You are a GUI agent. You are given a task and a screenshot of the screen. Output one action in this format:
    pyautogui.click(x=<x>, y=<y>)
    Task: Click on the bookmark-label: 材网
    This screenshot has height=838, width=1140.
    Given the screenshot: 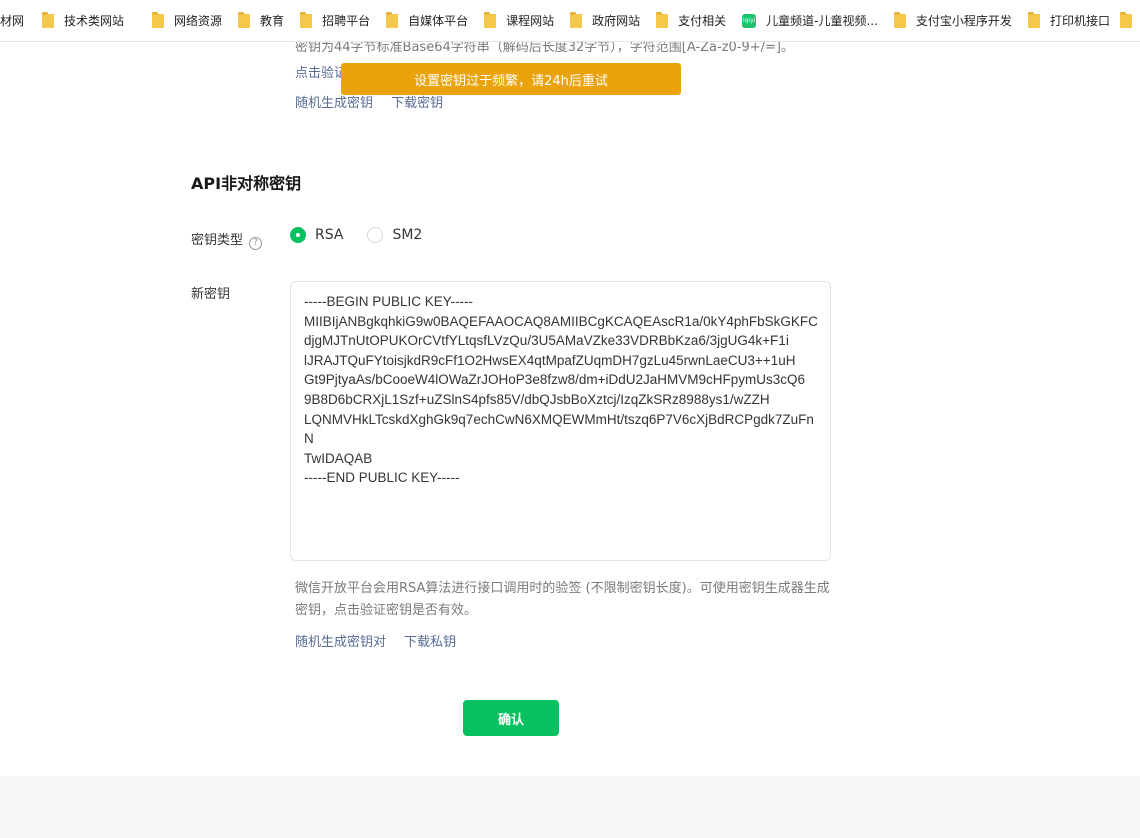 What is the action you would take?
    pyautogui.click(x=12, y=21)
    